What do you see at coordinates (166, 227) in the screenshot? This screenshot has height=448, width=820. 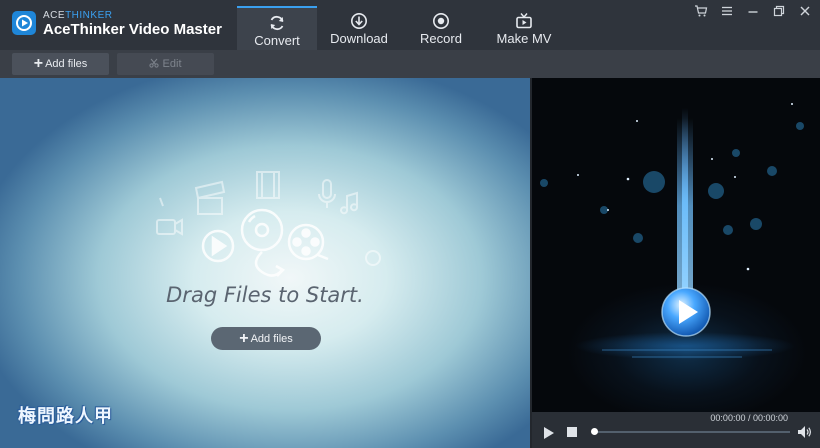 I see `camera-icon` at bounding box center [166, 227].